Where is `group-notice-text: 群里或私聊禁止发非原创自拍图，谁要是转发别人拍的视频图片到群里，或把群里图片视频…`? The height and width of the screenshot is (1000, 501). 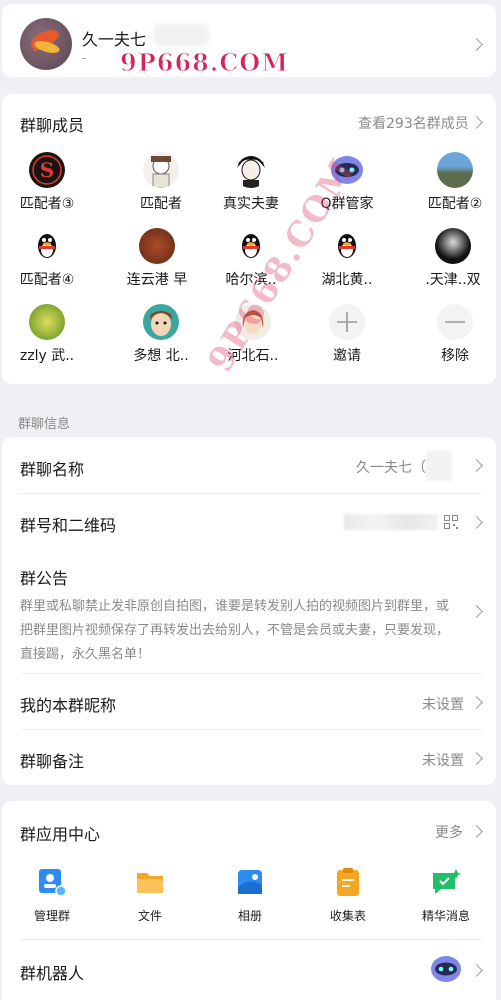
group-notice-text: 群里或私聊禁止发非原创自拍图，谁要是转发别人拍的视频图片到群里，或把群里图片视频… is located at coordinates (235, 630).